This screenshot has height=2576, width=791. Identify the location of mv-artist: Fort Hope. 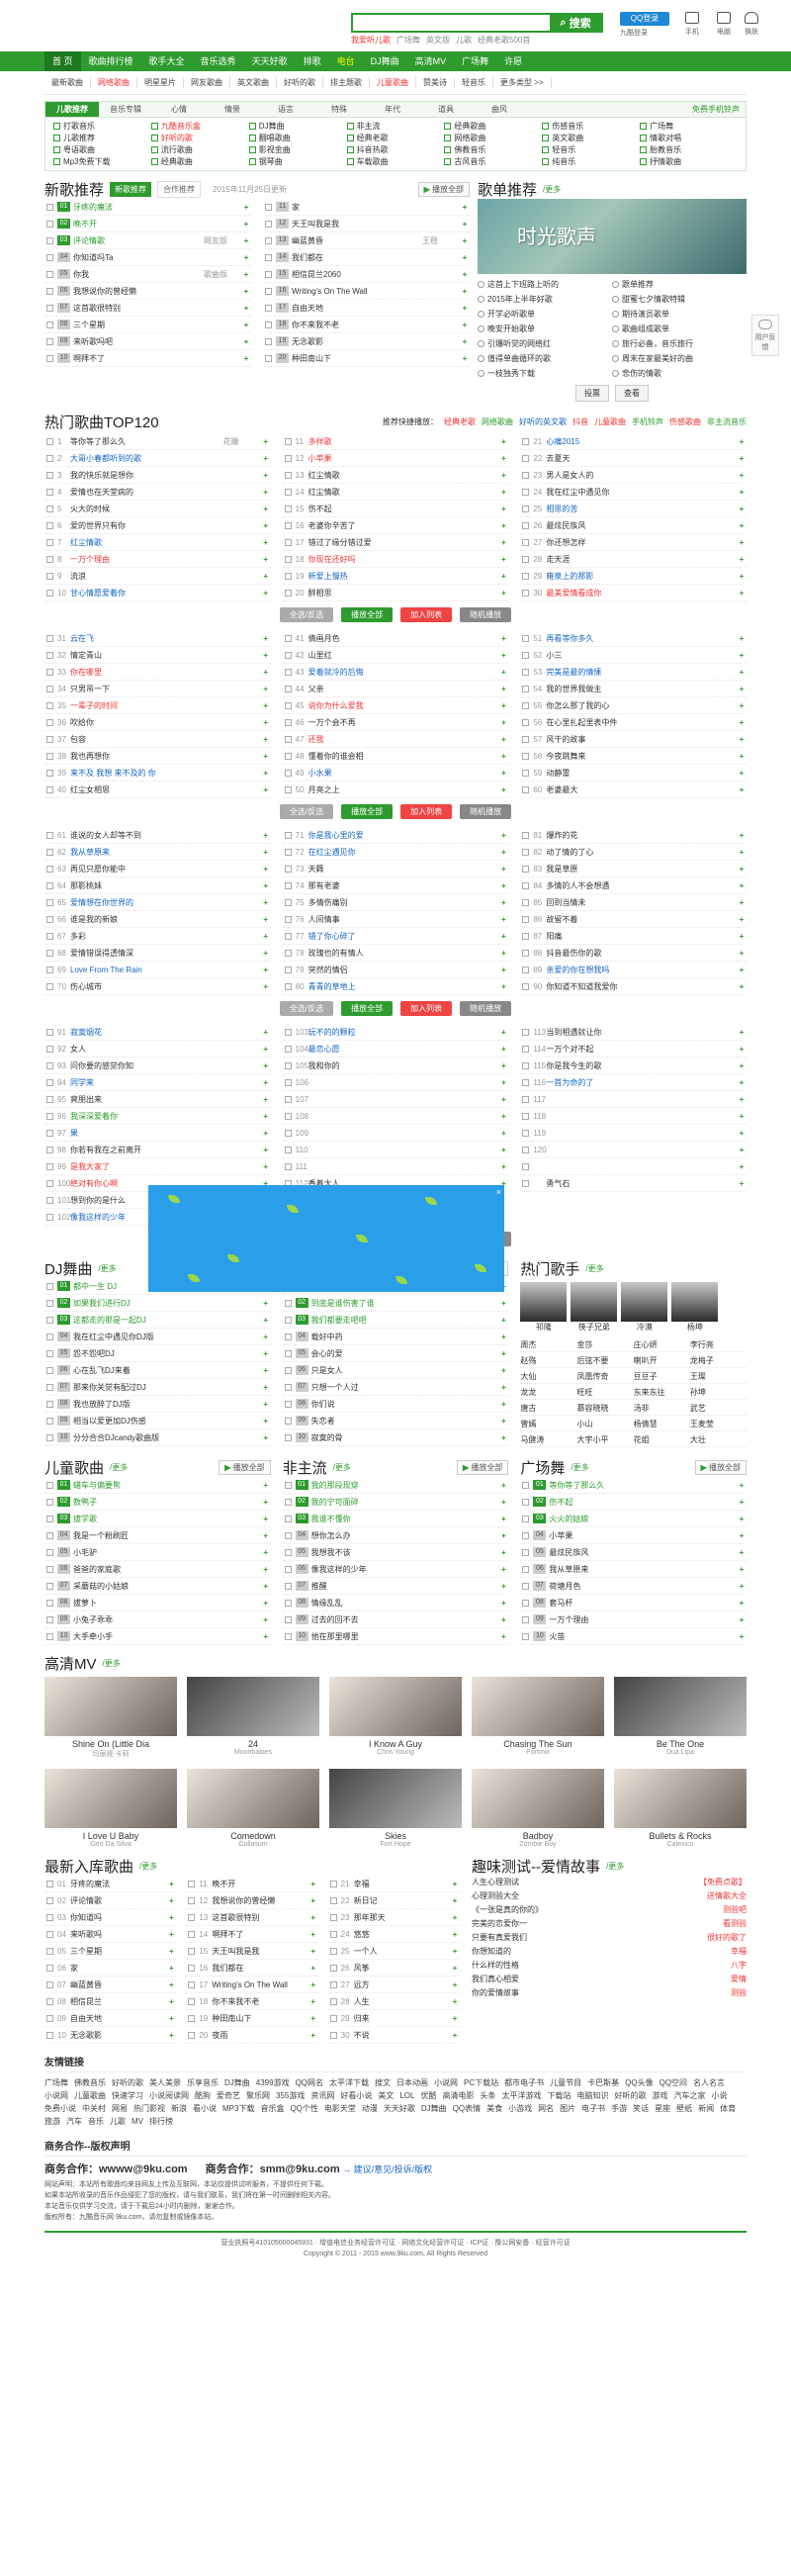
(395, 1844).